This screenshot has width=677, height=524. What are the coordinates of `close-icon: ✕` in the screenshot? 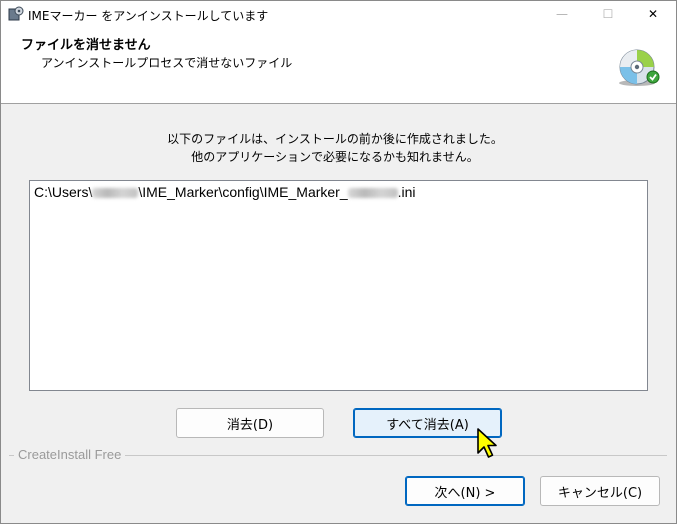 It's located at (653, 14).